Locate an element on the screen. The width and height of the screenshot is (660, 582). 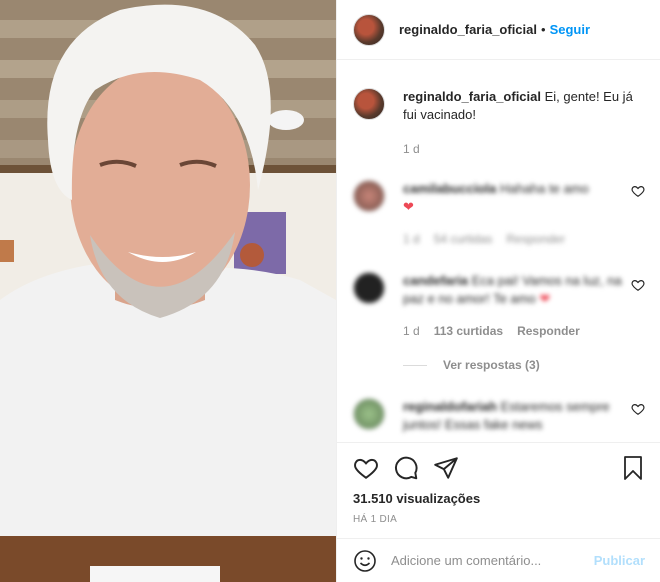
publish-button: Publicar is located at coordinates (619, 560).